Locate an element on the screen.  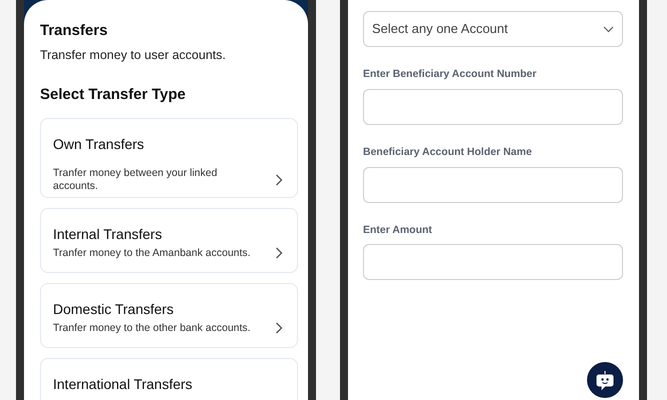
option-description: Tranfer money between your linked accounts. is located at coordinates (135, 179).